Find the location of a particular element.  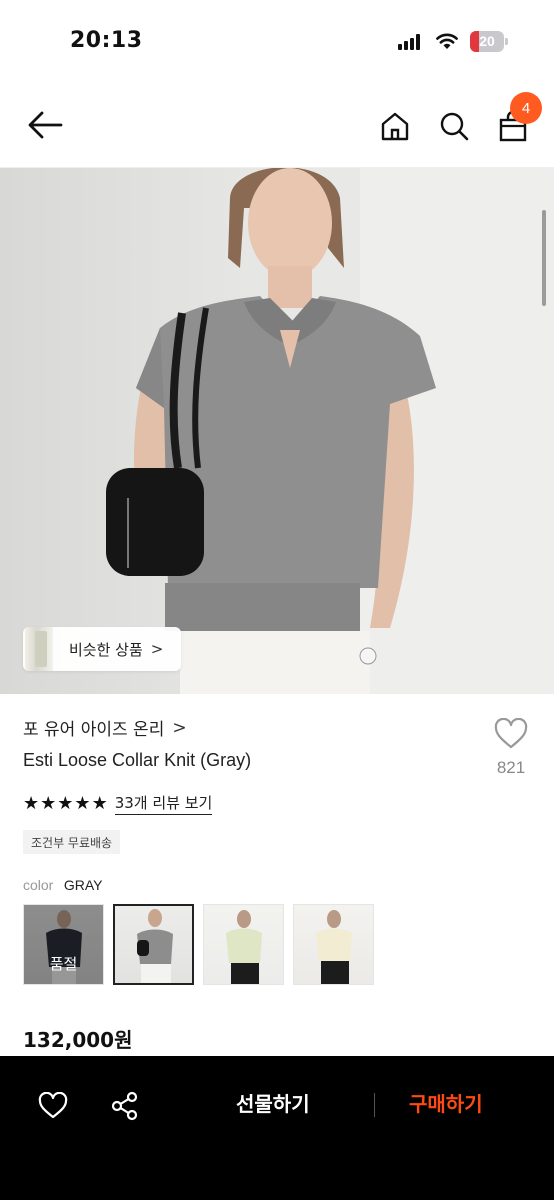

swatch-cream is located at coordinates (333, 944).